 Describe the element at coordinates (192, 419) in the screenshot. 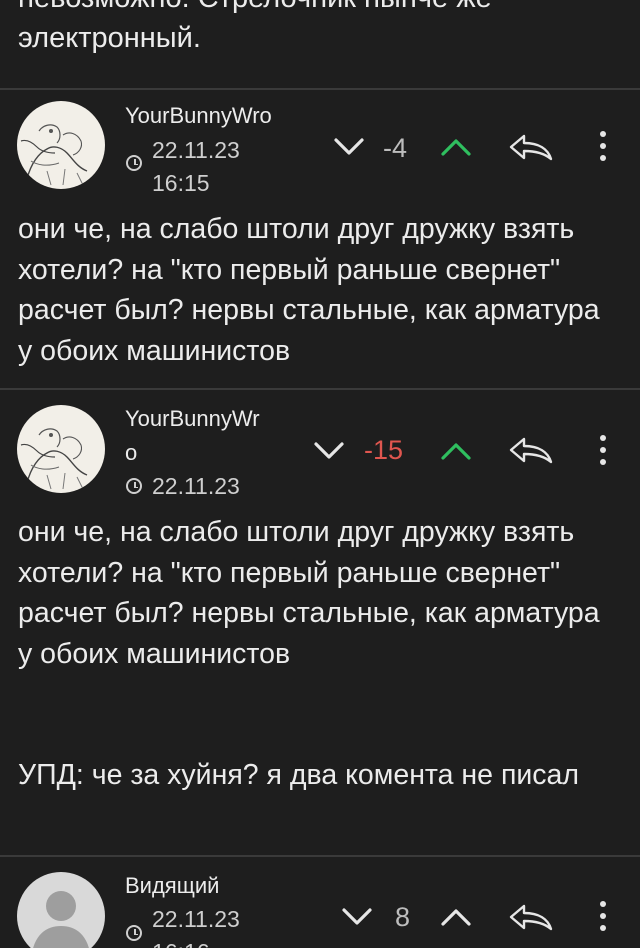

I see `comment-author: YourBunnyWr` at that location.